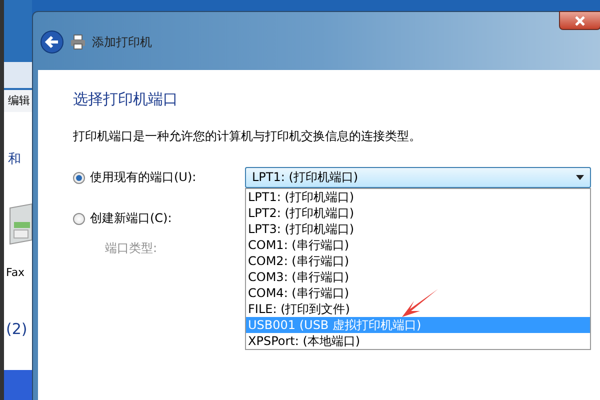 The height and width of the screenshot is (400, 600). I want to click on port-option: XPSPort: (本地端口), so click(418, 341).